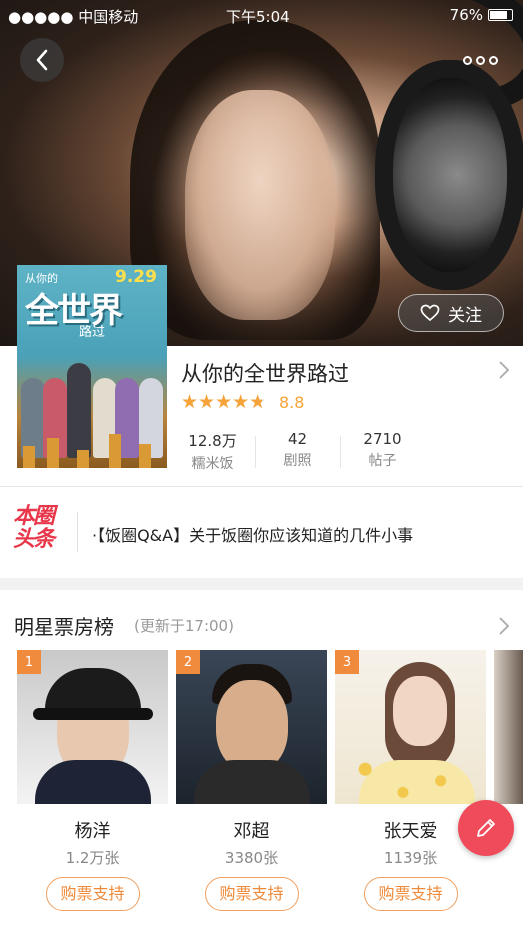 This screenshot has height=930, width=523. I want to click on movie-rating: ★★★★★ ★★★★★ 8.8, so click(242, 402).